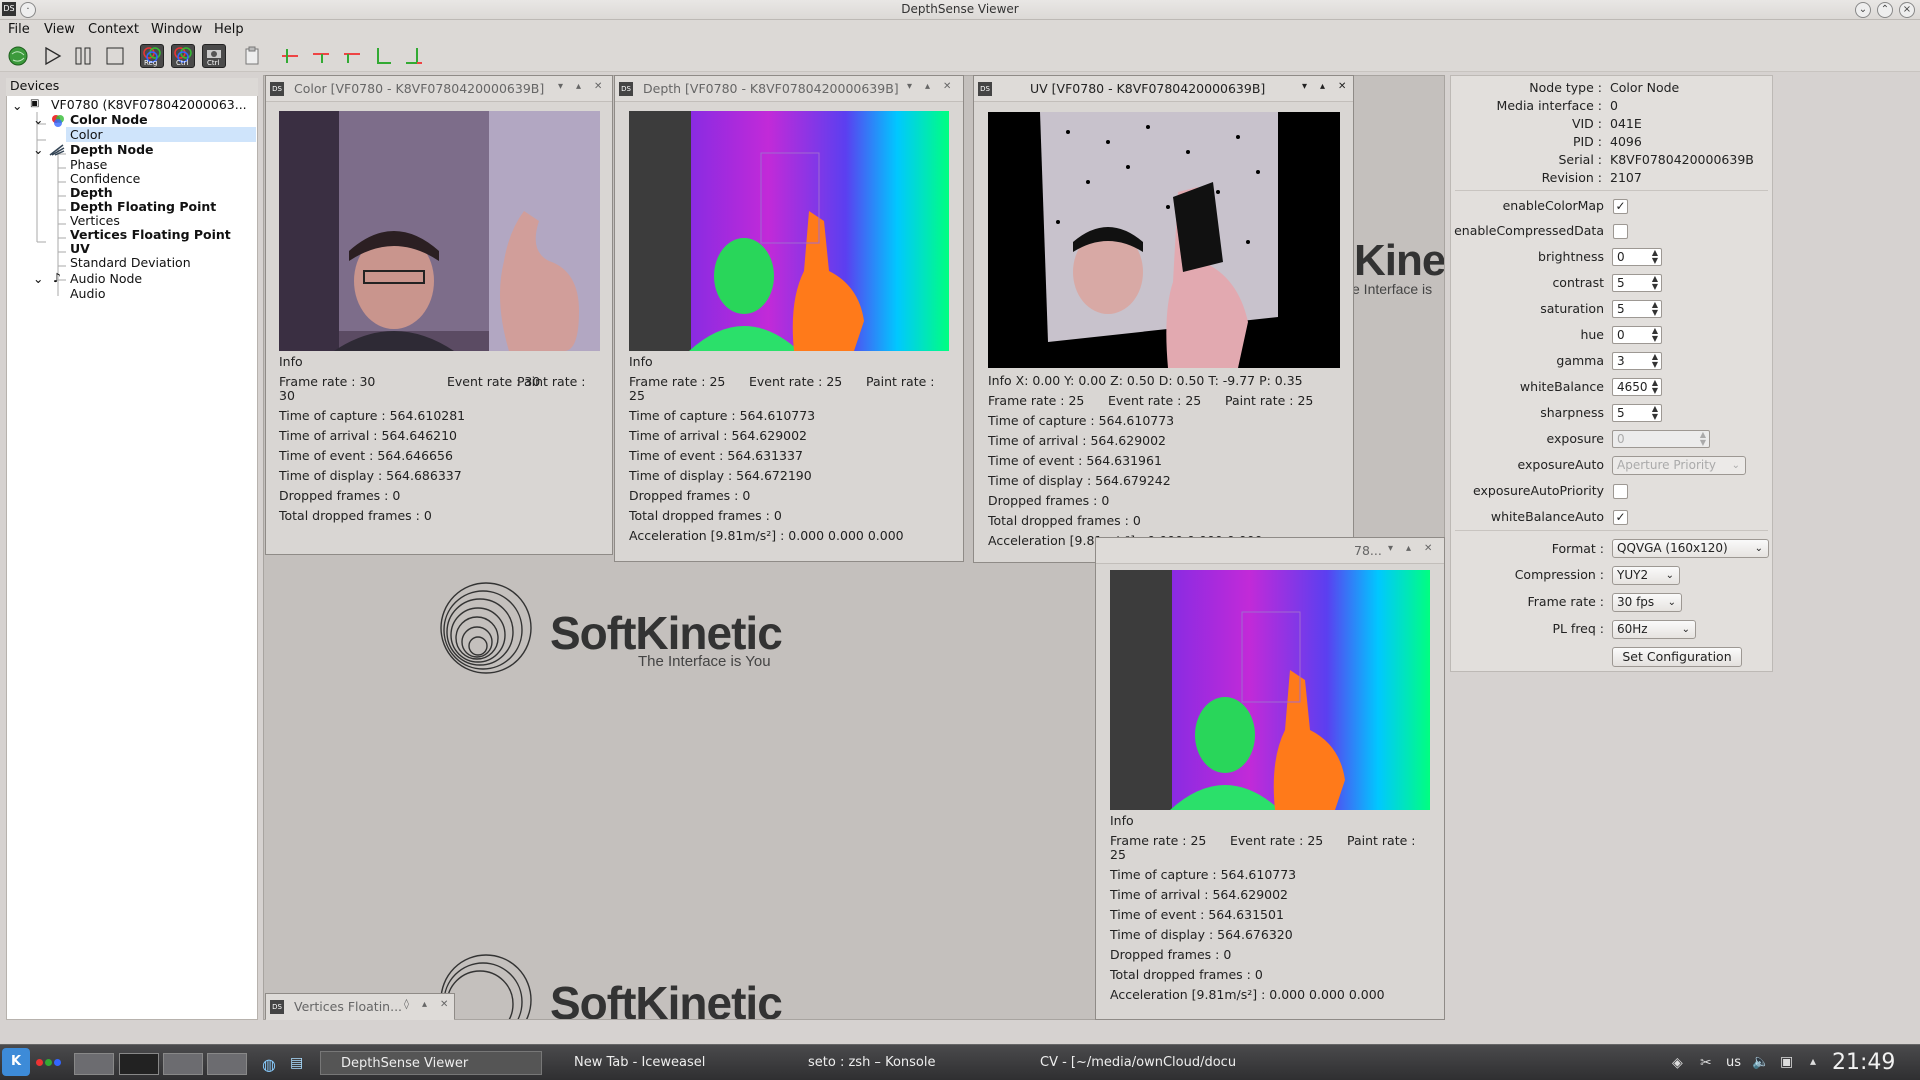  Describe the element at coordinates (862, 1063) in the screenshot. I see `task-konsole: seto : zsh – Konsole` at that location.